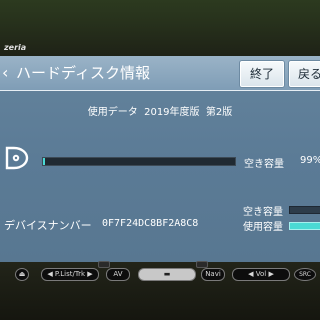 The width and height of the screenshot is (320, 320). What do you see at coordinates (310, 160) in the screenshot?
I see `free-space-percent: 99%` at bounding box center [310, 160].